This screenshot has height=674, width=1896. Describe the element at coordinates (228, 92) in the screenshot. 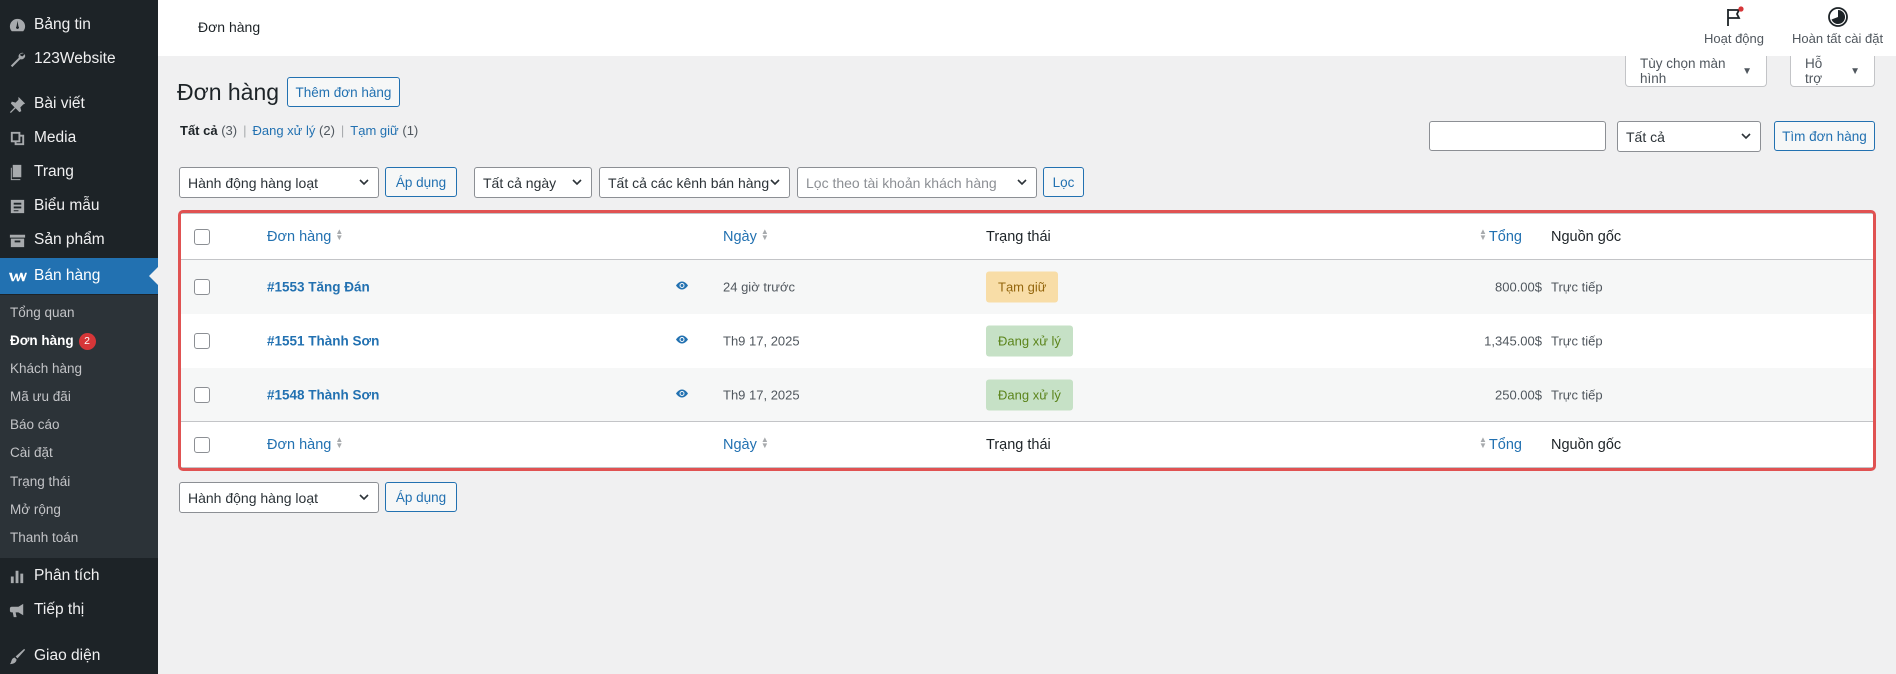

I see `page-title: Đơn hàng` at that location.